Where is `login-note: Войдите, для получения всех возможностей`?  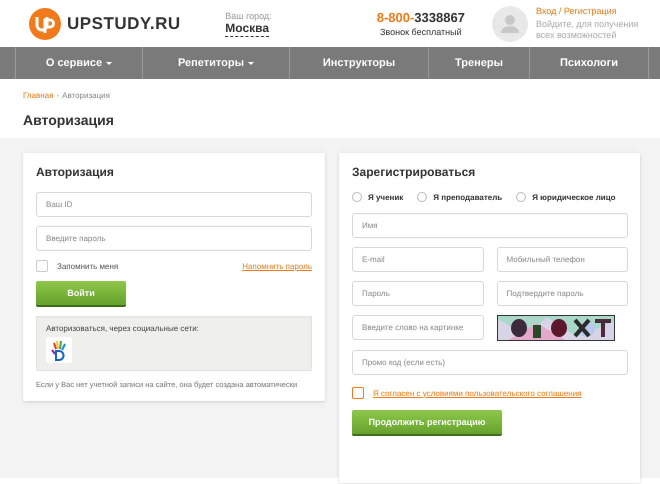
login-note: Войдите, для получения всех возможностей is located at coordinates (588, 30).